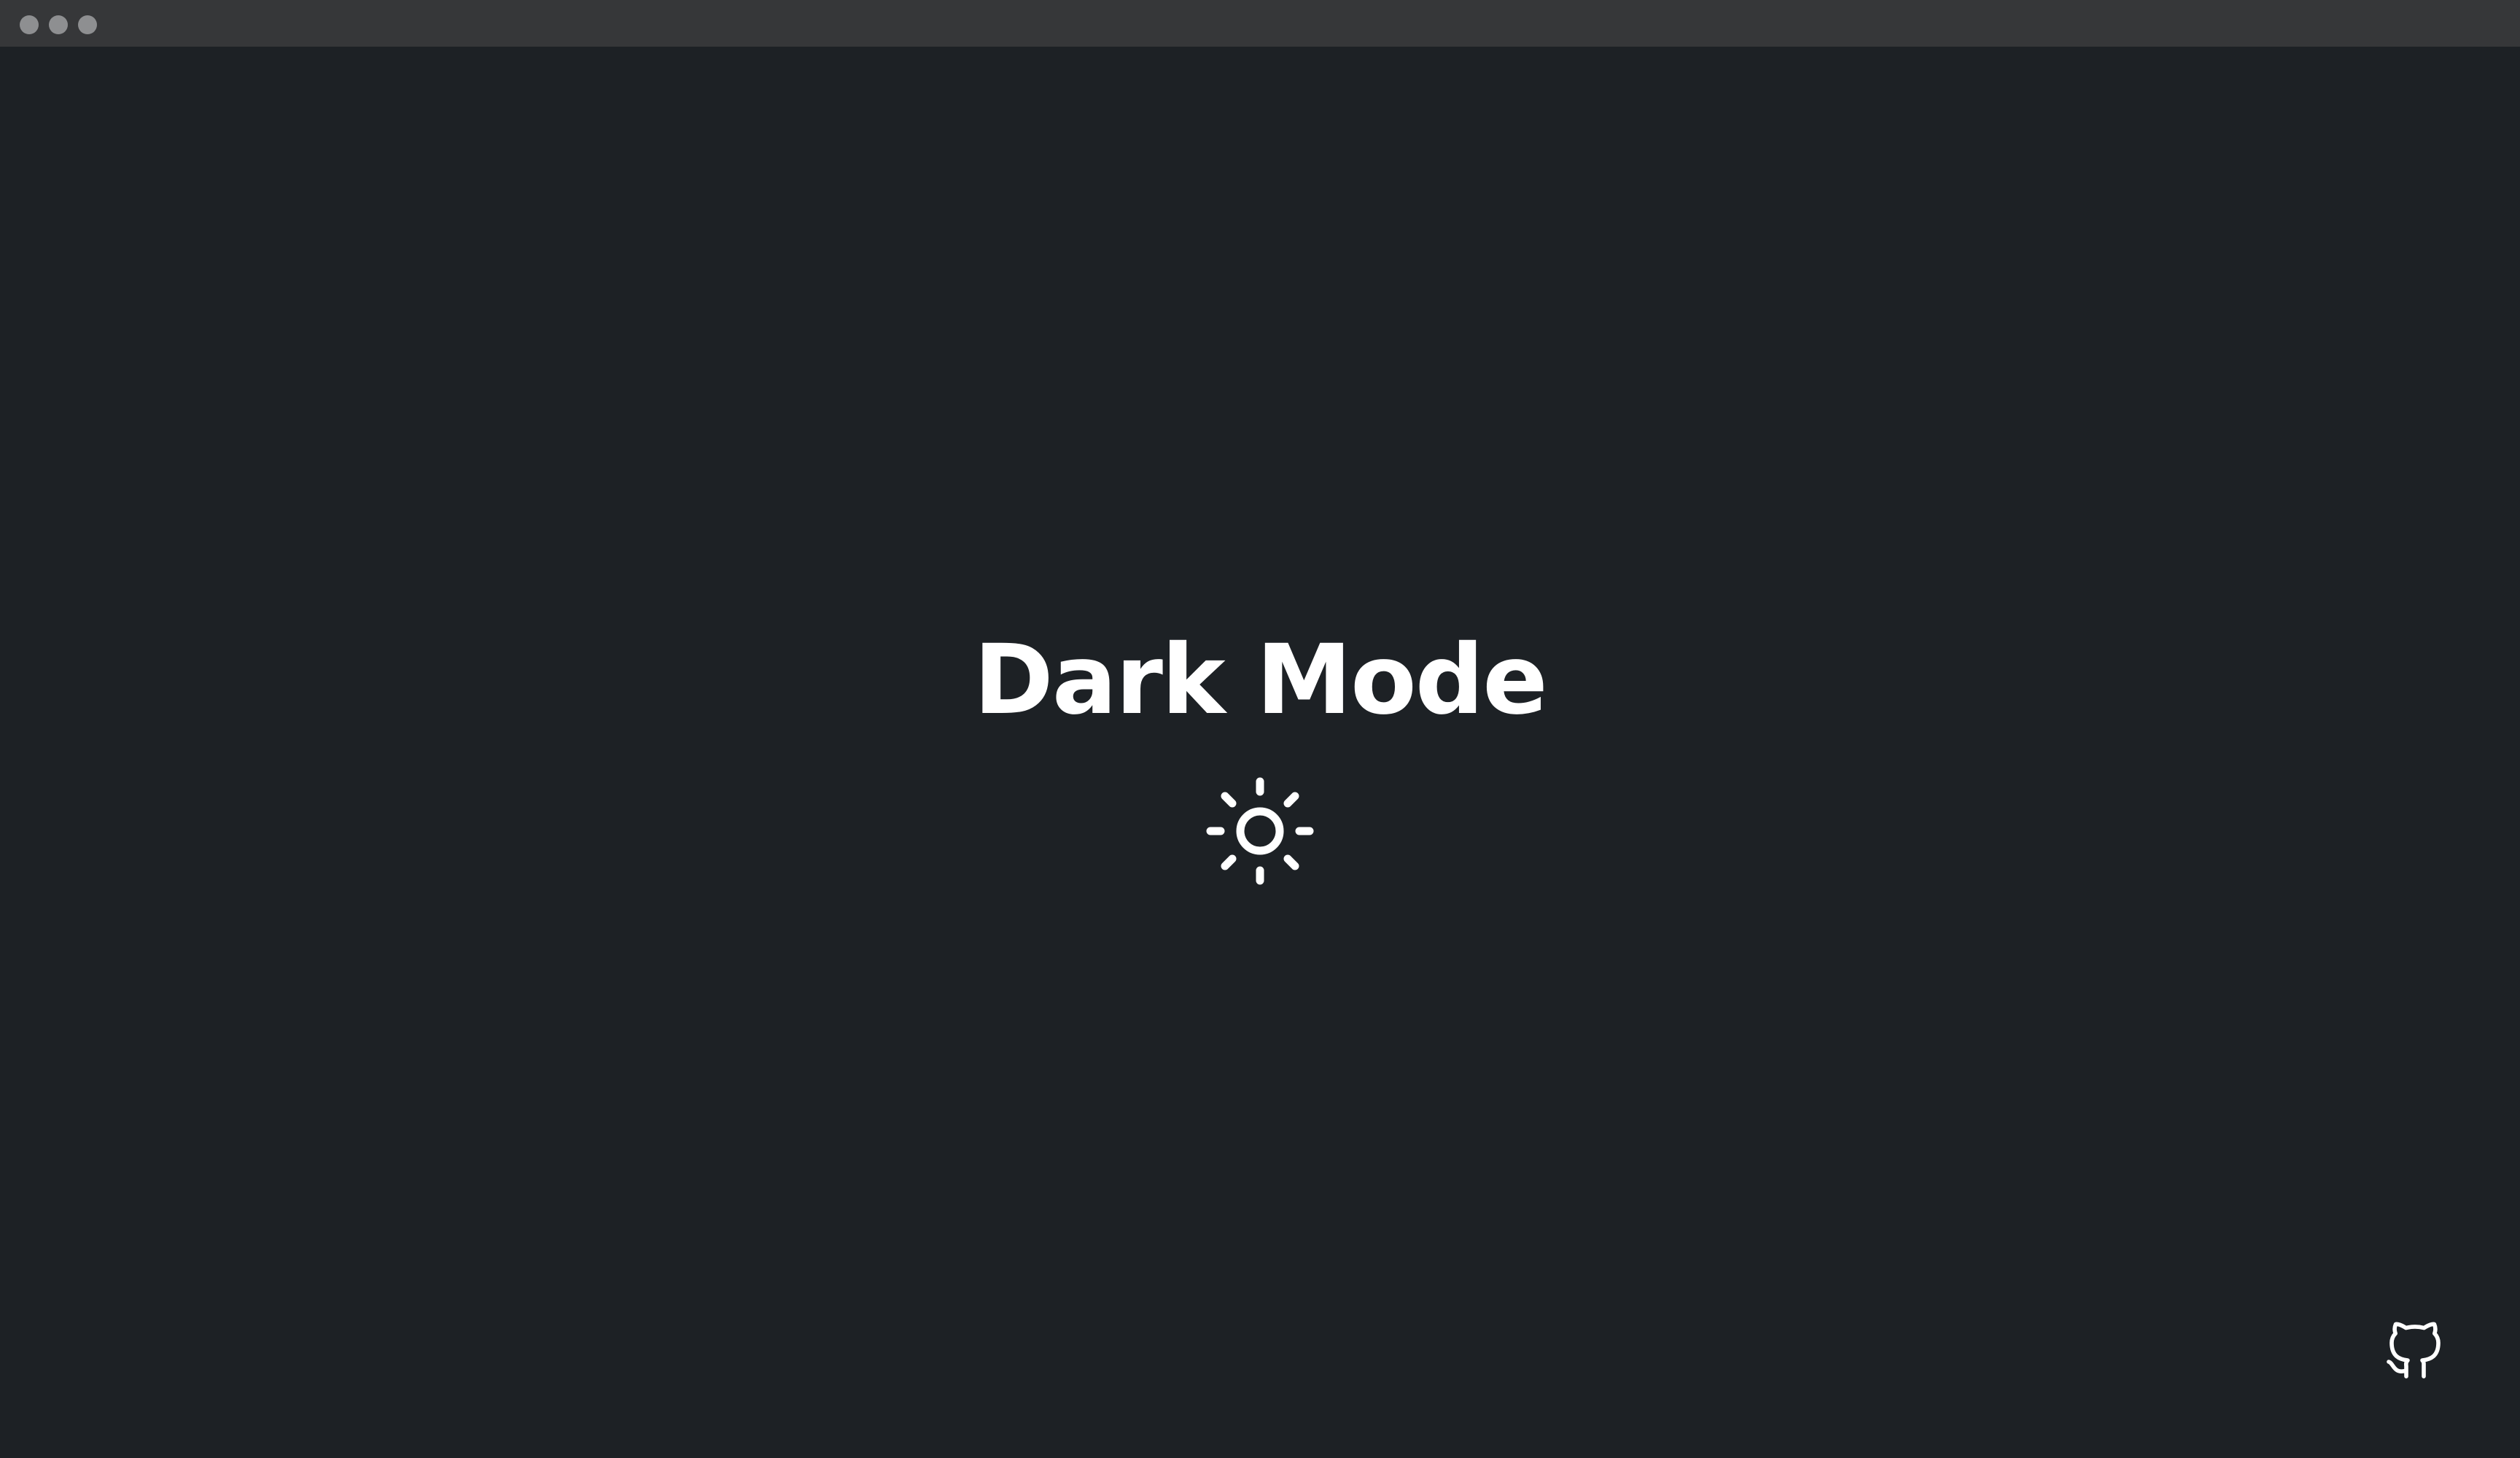  Describe the element at coordinates (87, 25) in the screenshot. I see `window-zoom-button` at that location.